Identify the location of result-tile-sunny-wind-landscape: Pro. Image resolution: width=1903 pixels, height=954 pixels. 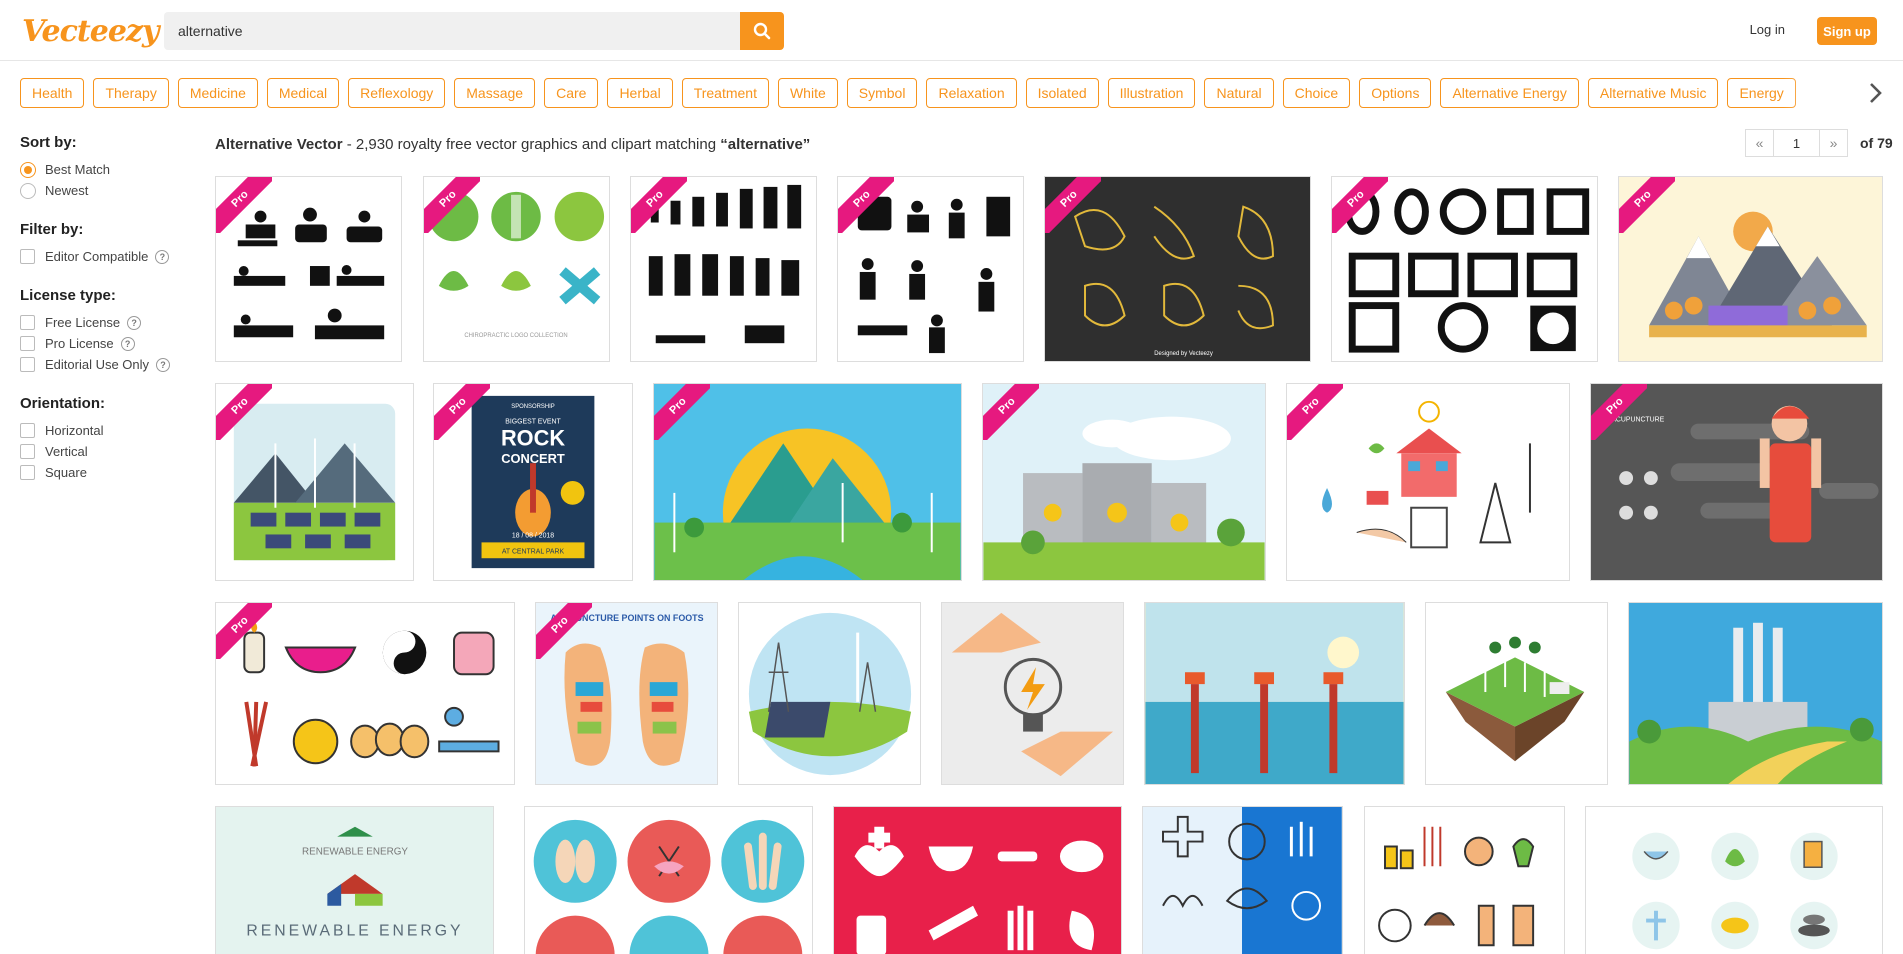
(807, 482).